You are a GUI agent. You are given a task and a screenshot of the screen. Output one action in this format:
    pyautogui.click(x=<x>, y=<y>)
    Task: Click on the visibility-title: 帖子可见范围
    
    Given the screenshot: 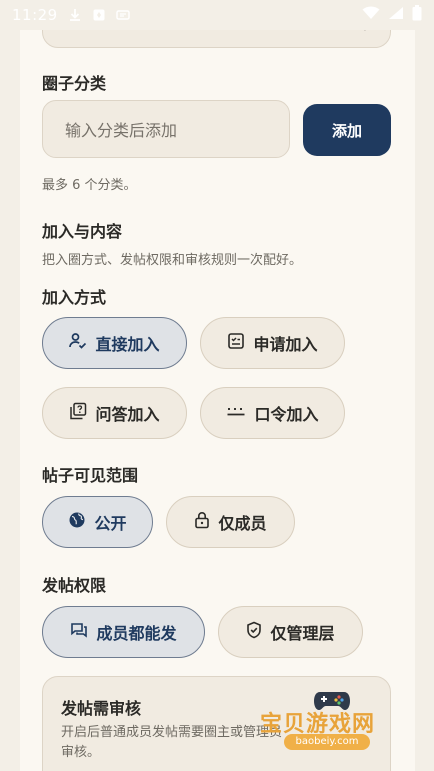 What is the action you would take?
    pyautogui.click(x=90, y=475)
    